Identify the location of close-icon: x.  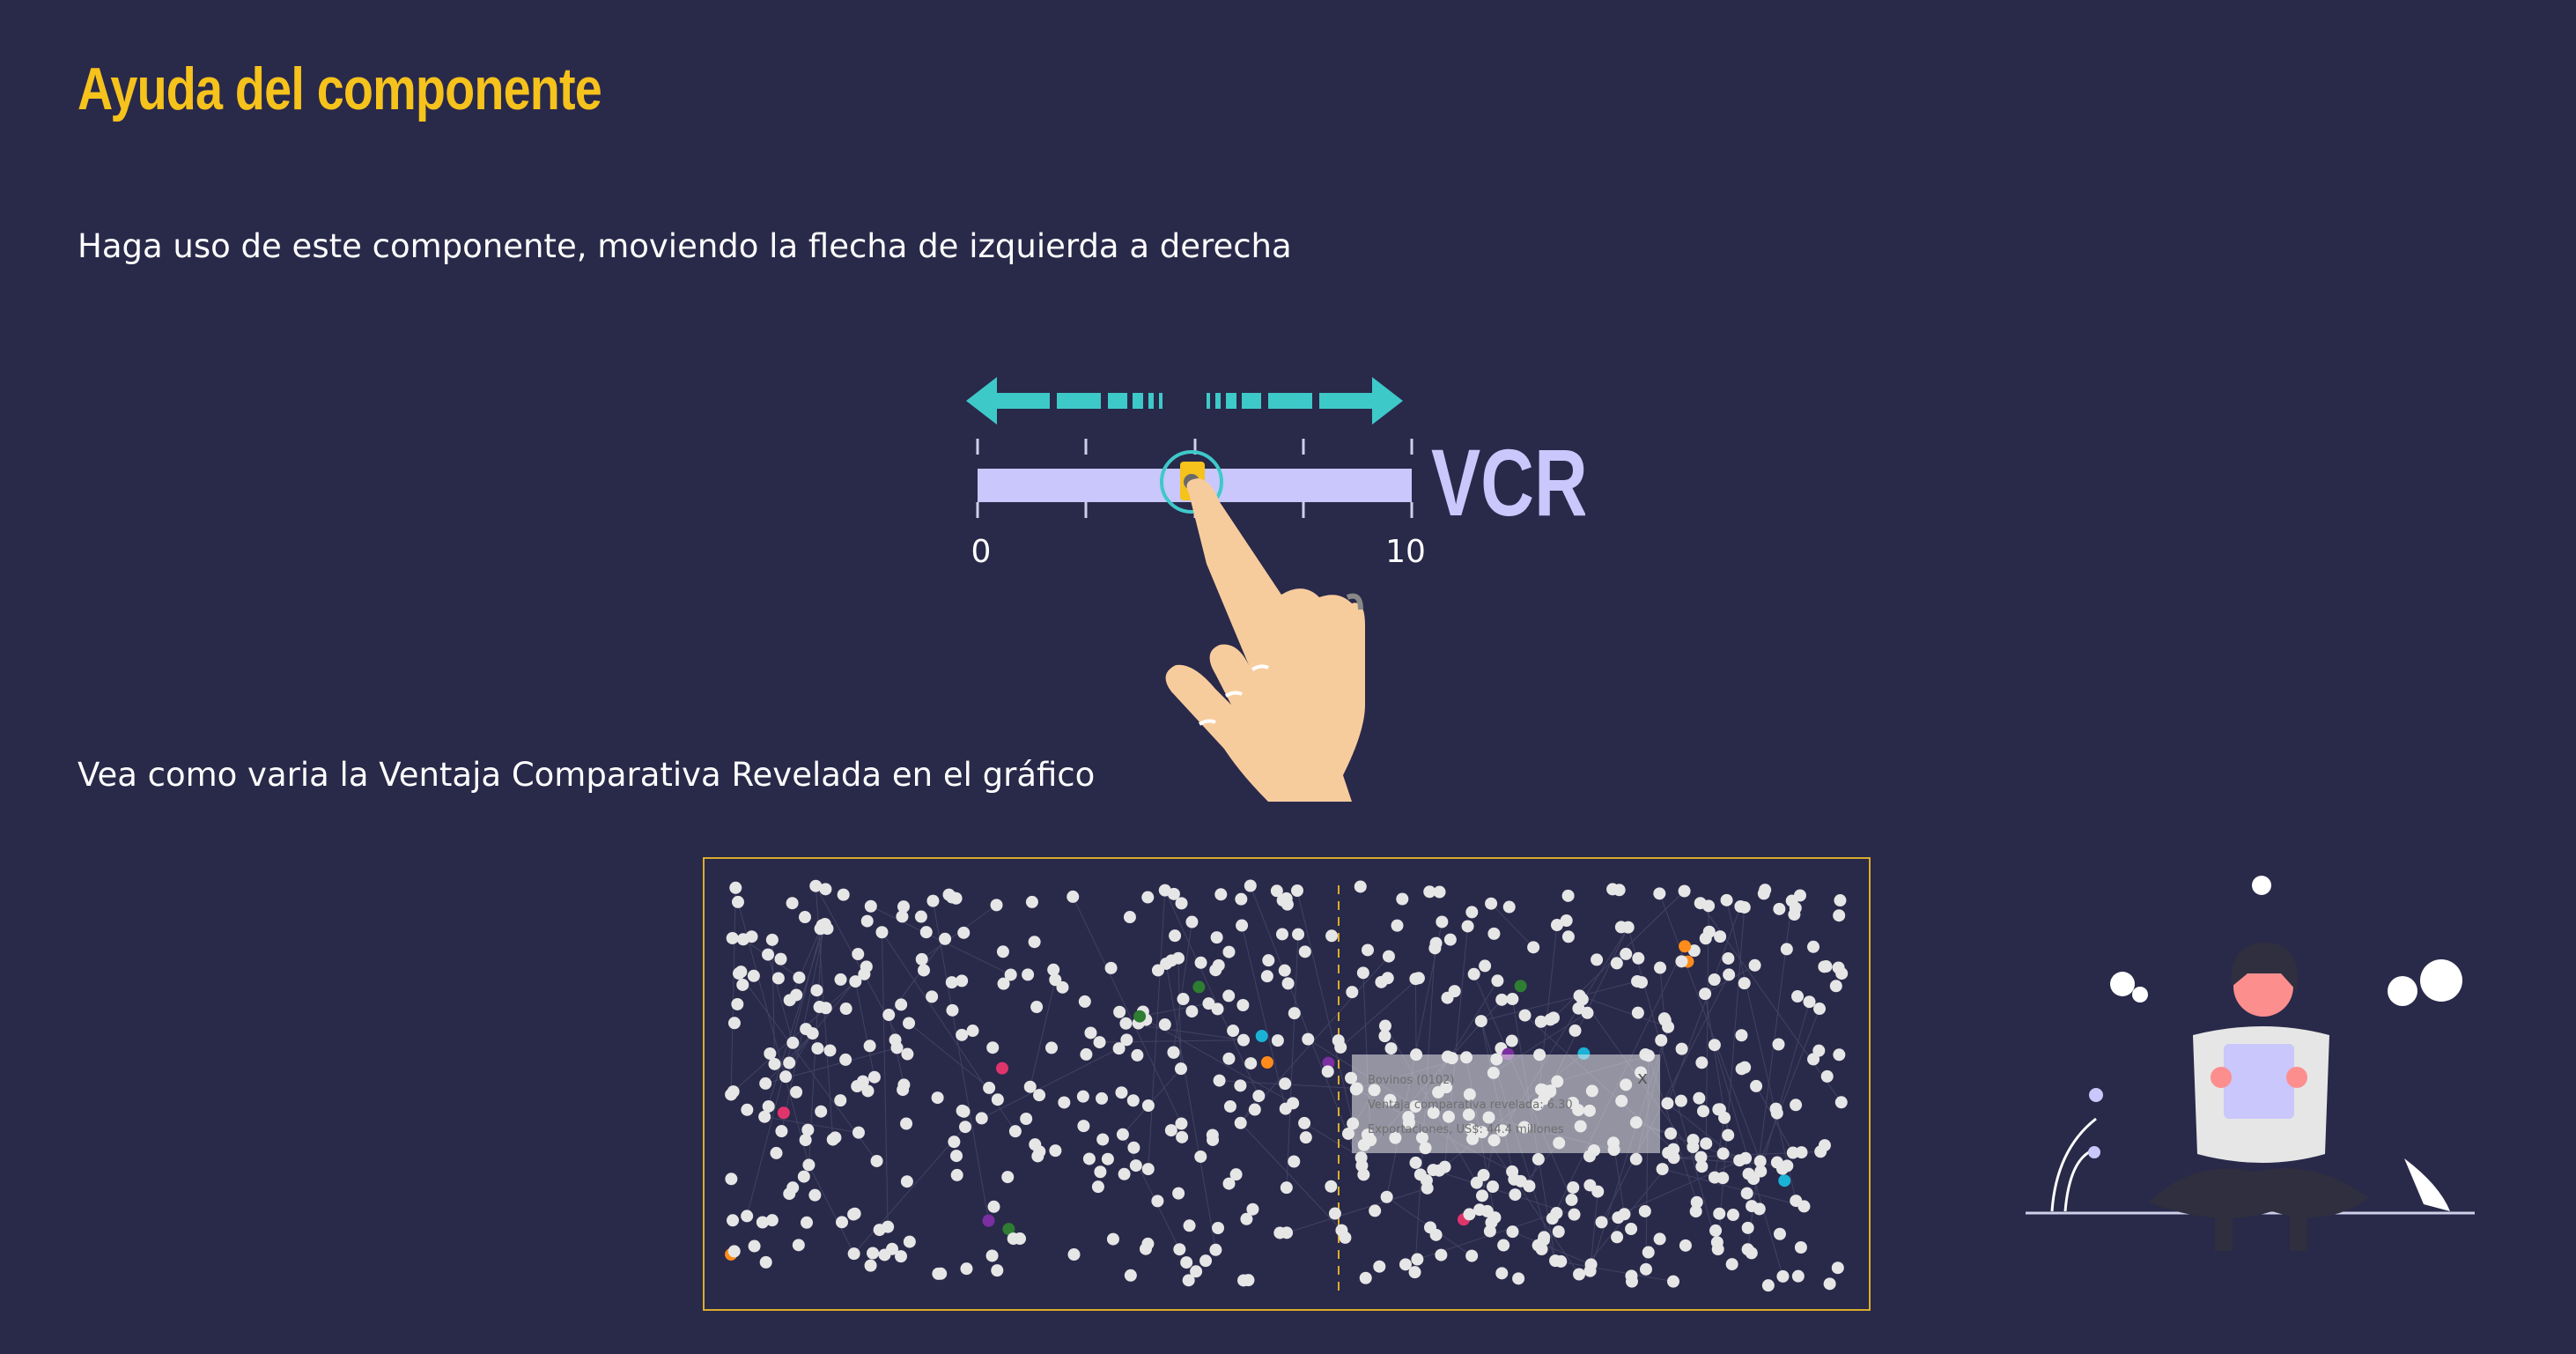
(1642, 1077).